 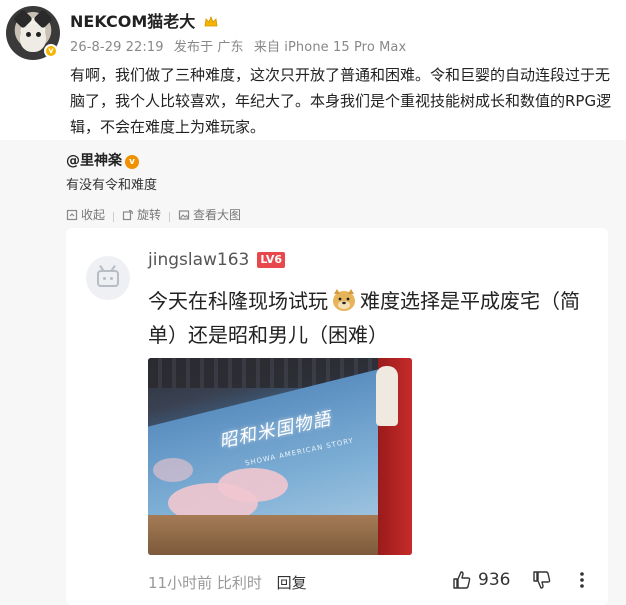 I want to click on quoted-text: 有没有令和难度, so click(x=112, y=185).